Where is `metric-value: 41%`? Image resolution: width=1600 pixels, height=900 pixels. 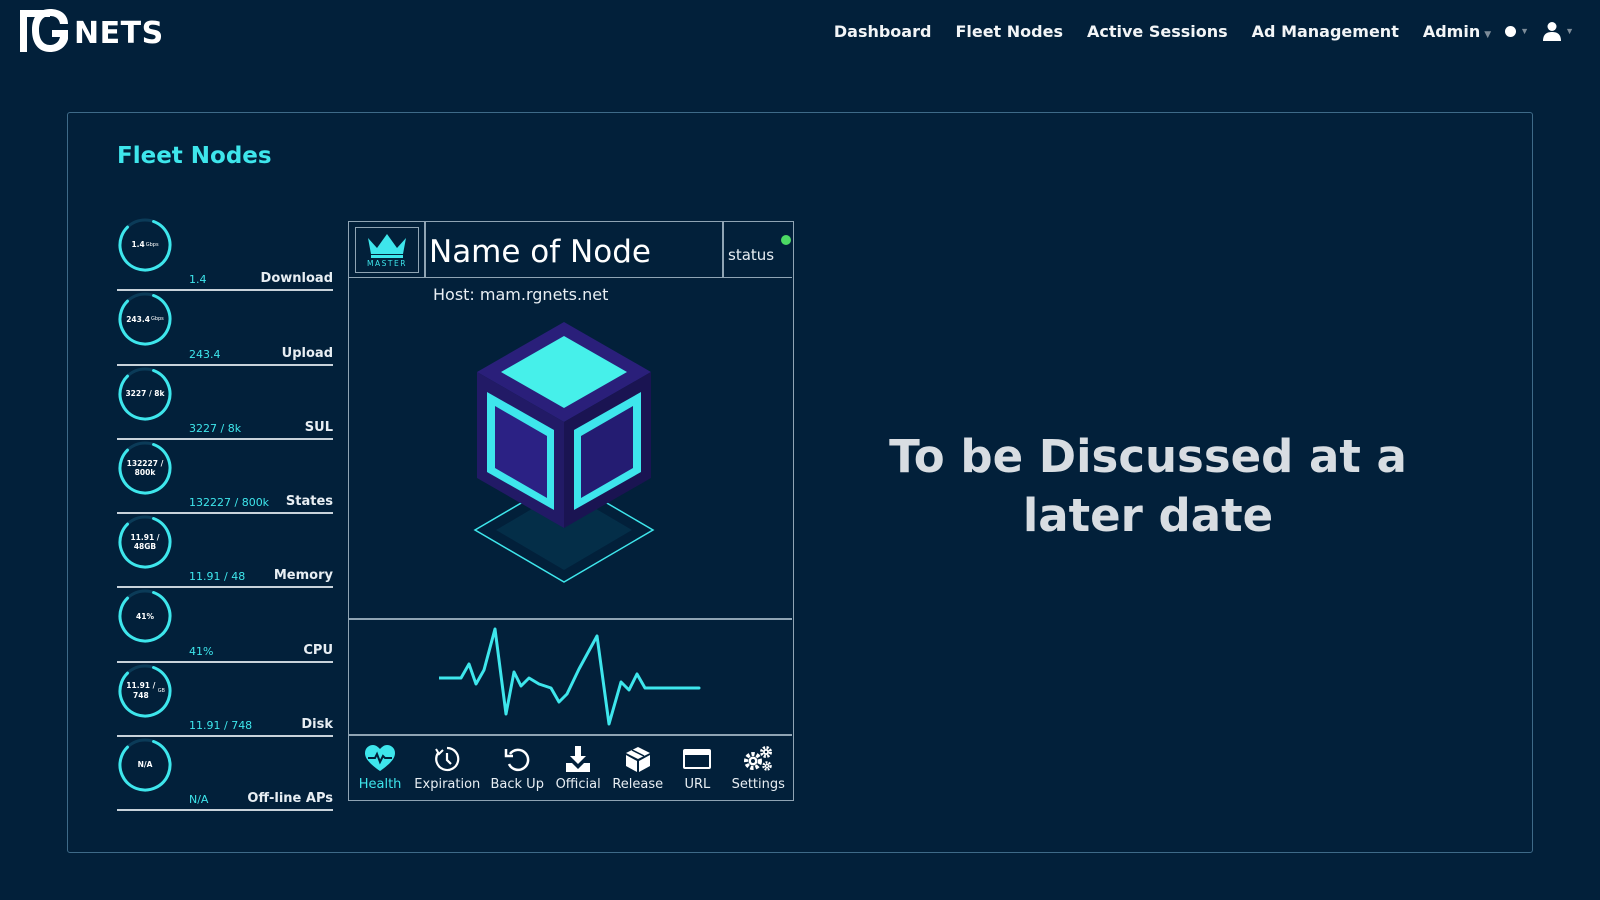
metric-value: 41% is located at coordinates (201, 651).